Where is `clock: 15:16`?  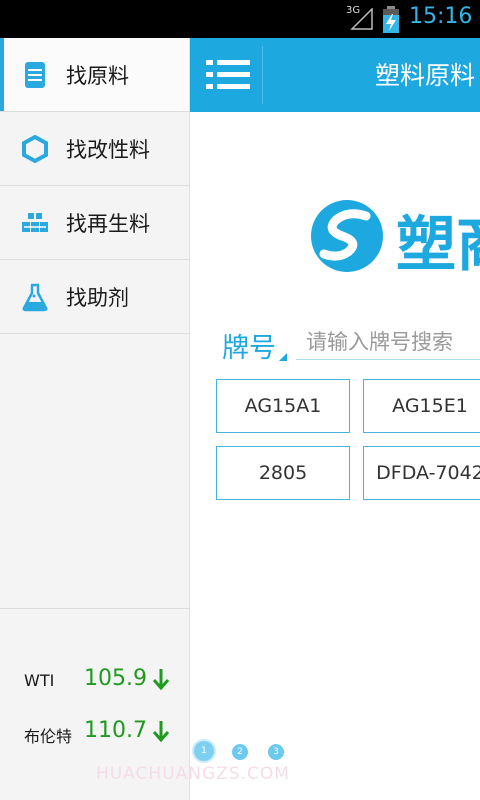
clock: 15:16 is located at coordinates (441, 16).